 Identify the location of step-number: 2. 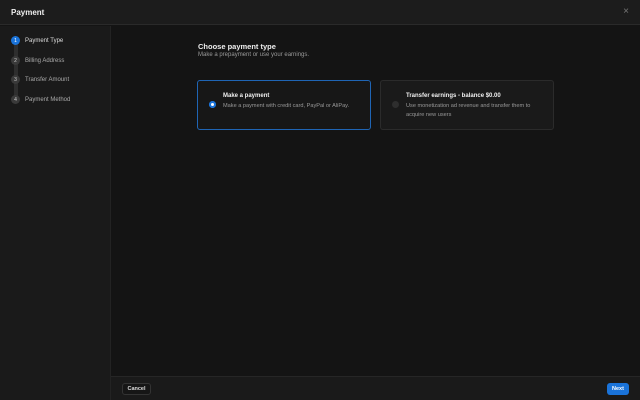
(15, 60).